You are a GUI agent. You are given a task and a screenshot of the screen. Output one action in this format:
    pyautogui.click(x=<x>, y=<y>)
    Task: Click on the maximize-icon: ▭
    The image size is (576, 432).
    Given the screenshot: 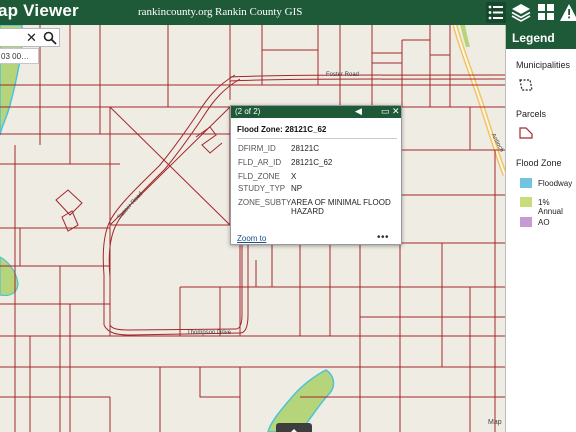 What is the action you would take?
    pyautogui.click(x=385, y=111)
    